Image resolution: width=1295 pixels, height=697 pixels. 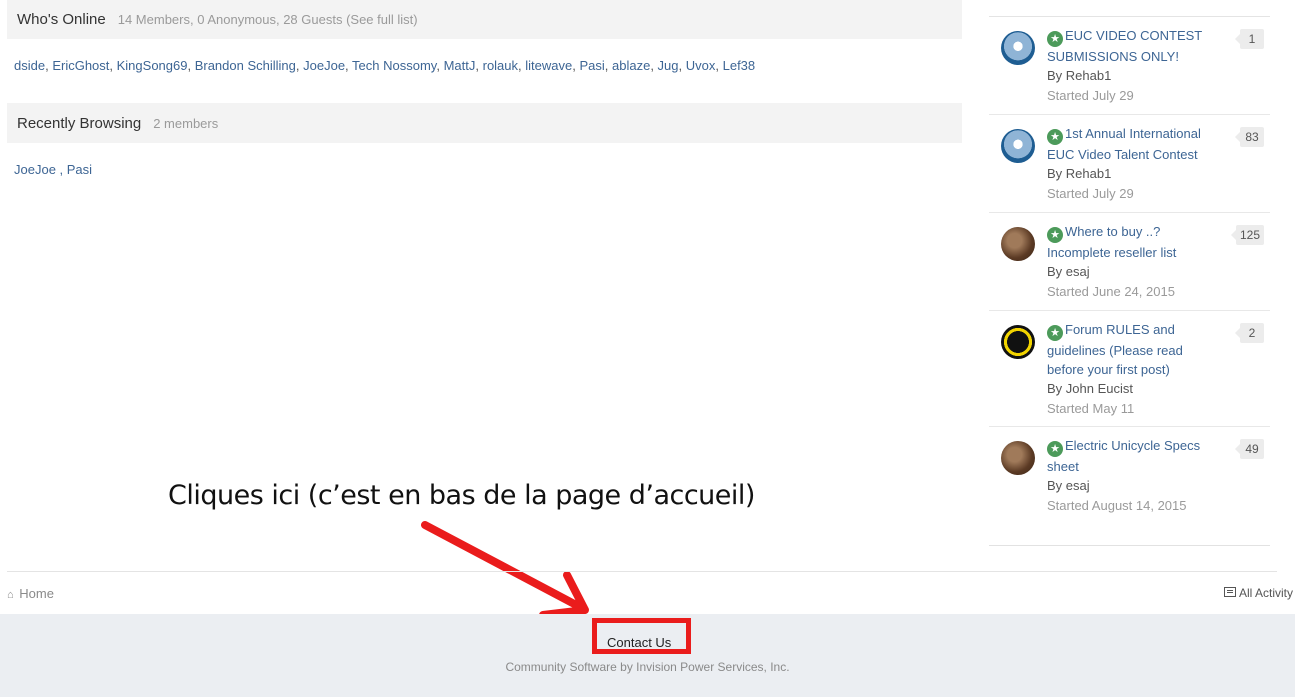 I want to click on divider, so click(x=642, y=571).